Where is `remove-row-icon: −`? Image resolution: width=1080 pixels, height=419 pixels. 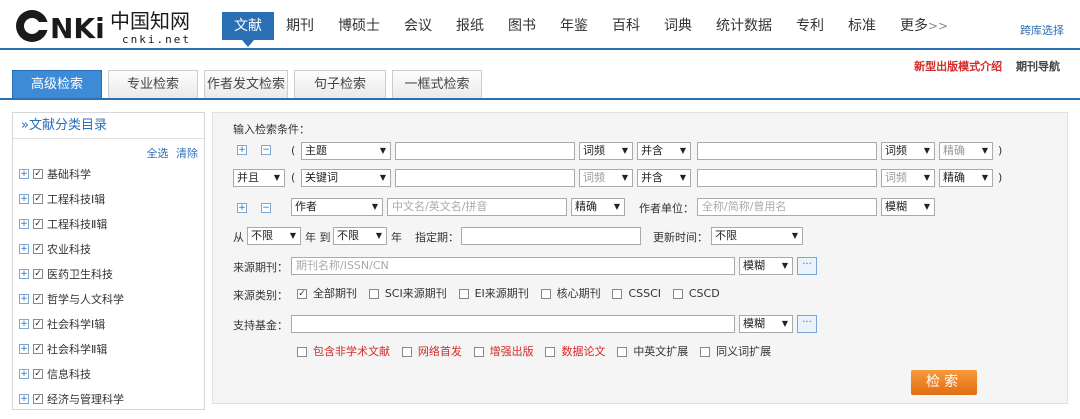
remove-row-icon: − is located at coordinates (266, 150).